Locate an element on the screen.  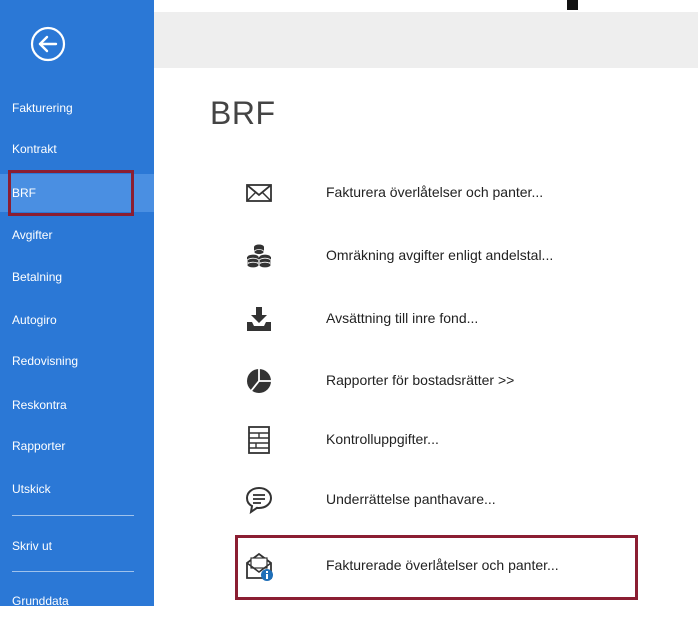
download-tray-icon is located at coordinates (259, 319).